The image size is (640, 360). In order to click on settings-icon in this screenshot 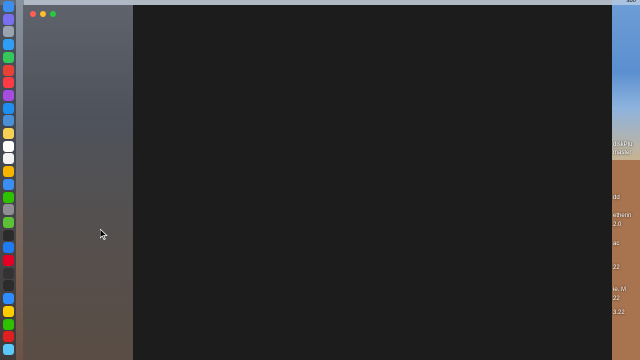, I will do `click(8, 210)`.